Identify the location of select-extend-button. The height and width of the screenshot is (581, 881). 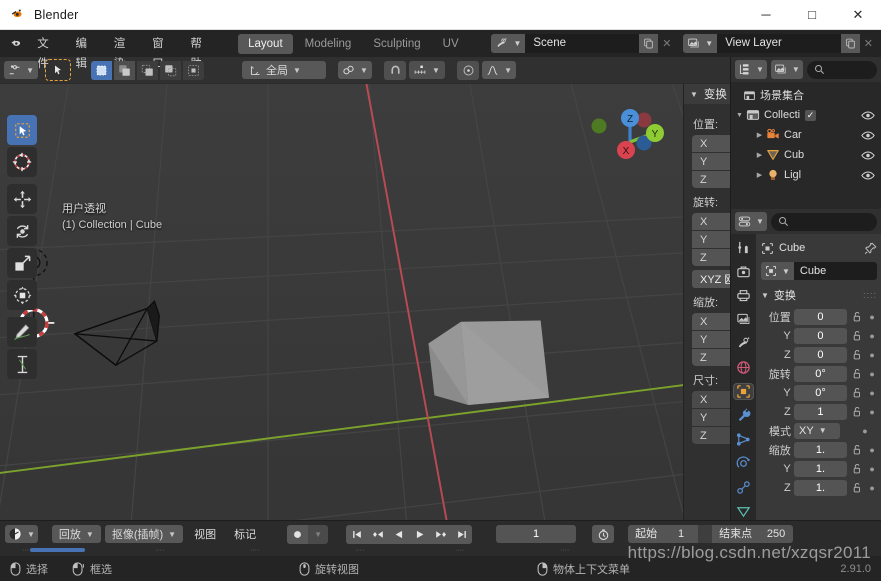
(124, 70).